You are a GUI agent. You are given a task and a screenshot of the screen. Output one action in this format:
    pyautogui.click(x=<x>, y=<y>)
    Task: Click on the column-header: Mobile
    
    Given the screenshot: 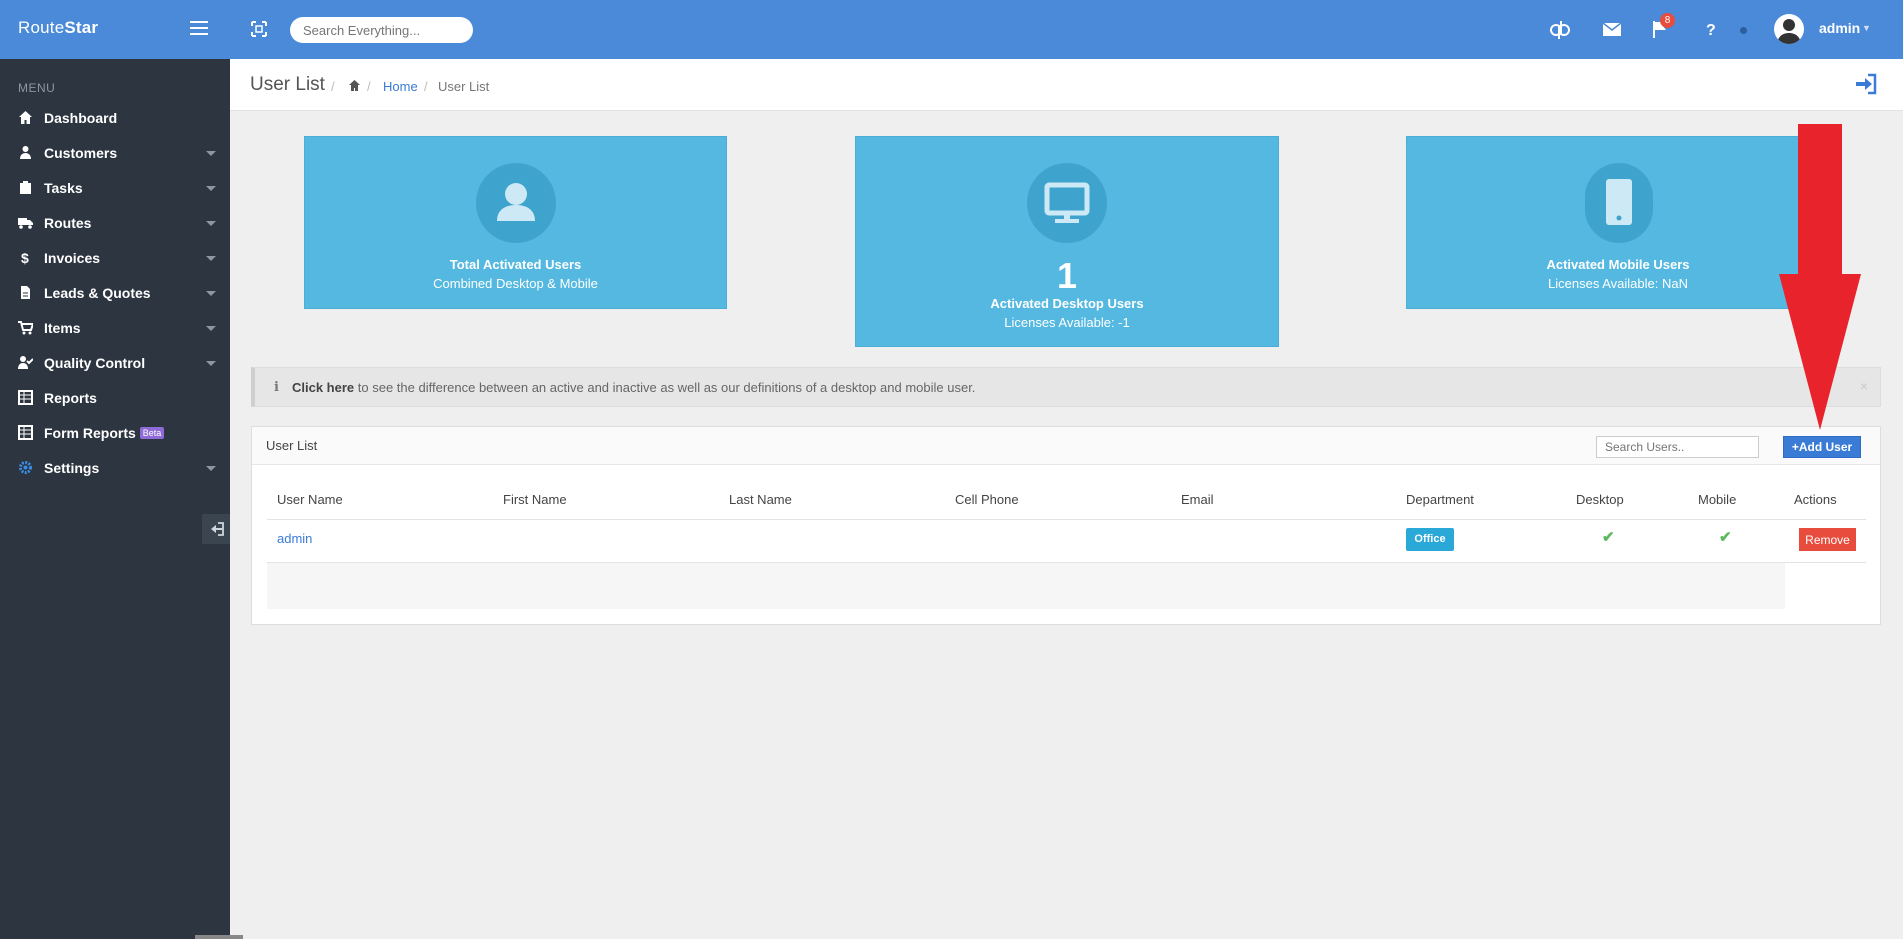 What is the action you would take?
    pyautogui.click(x=1717, y=499)
    